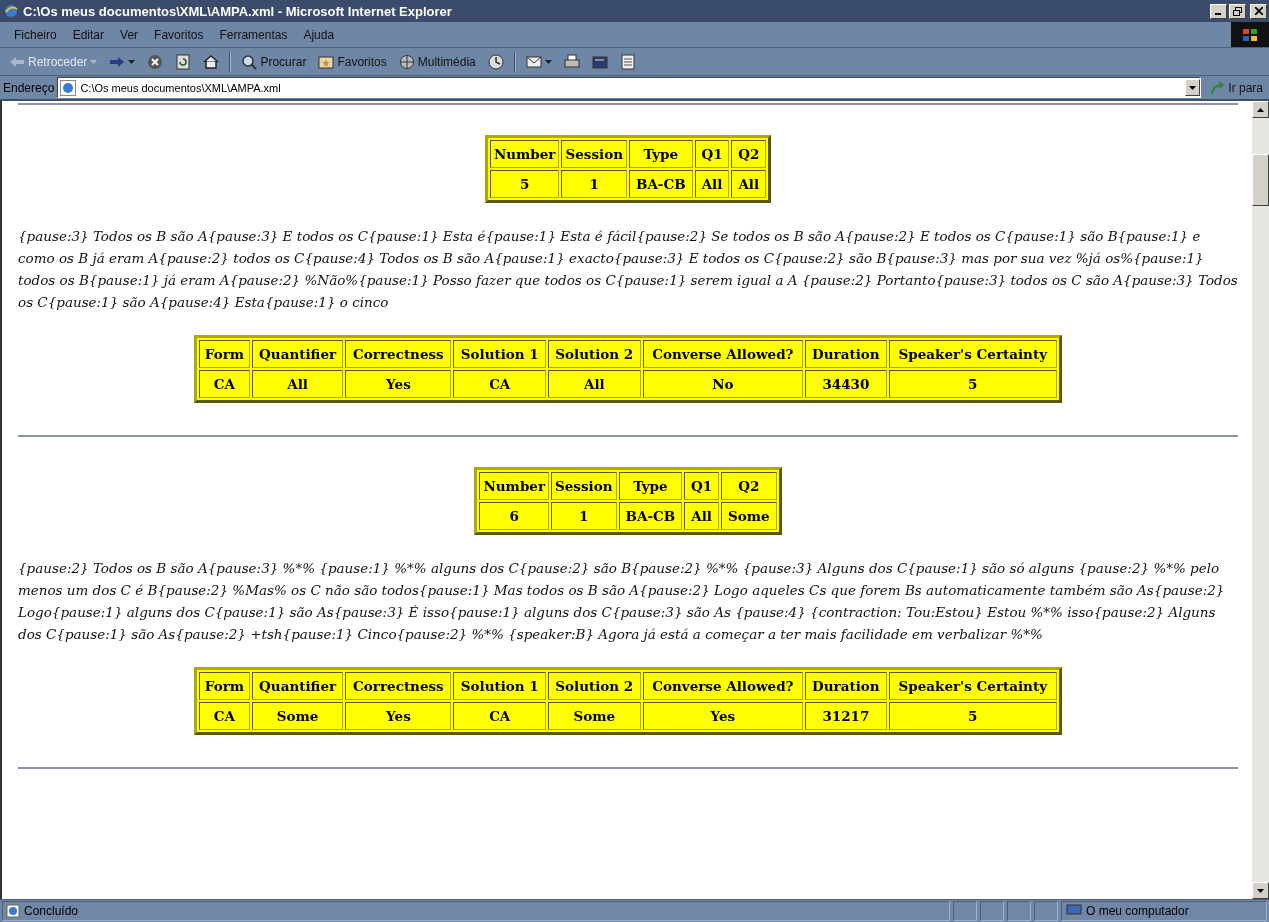 Image resolution: width=1269 pixels, height=922 pixels. Describe the element at coordinates (629, 87) in the screenshot. I see `address-field: C:\Os meus documentos\XML\AMPA.xml` at that location.